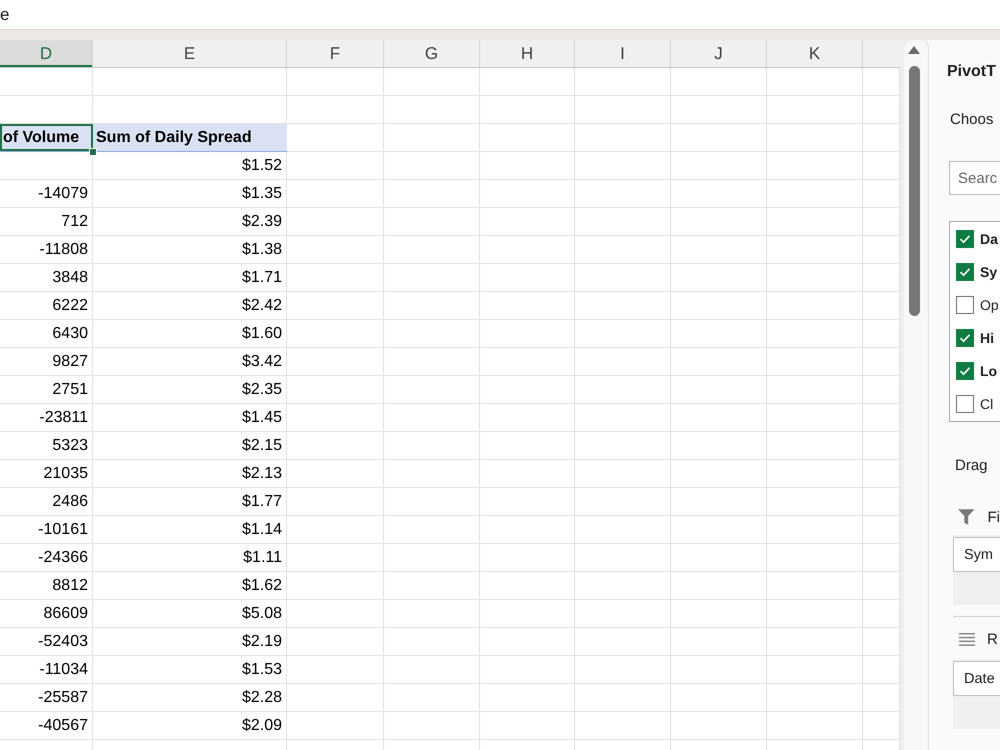  Describe the element at coordinates (261, 698) in the screenshot. I see `table-cell-text: $2.28` at that location.